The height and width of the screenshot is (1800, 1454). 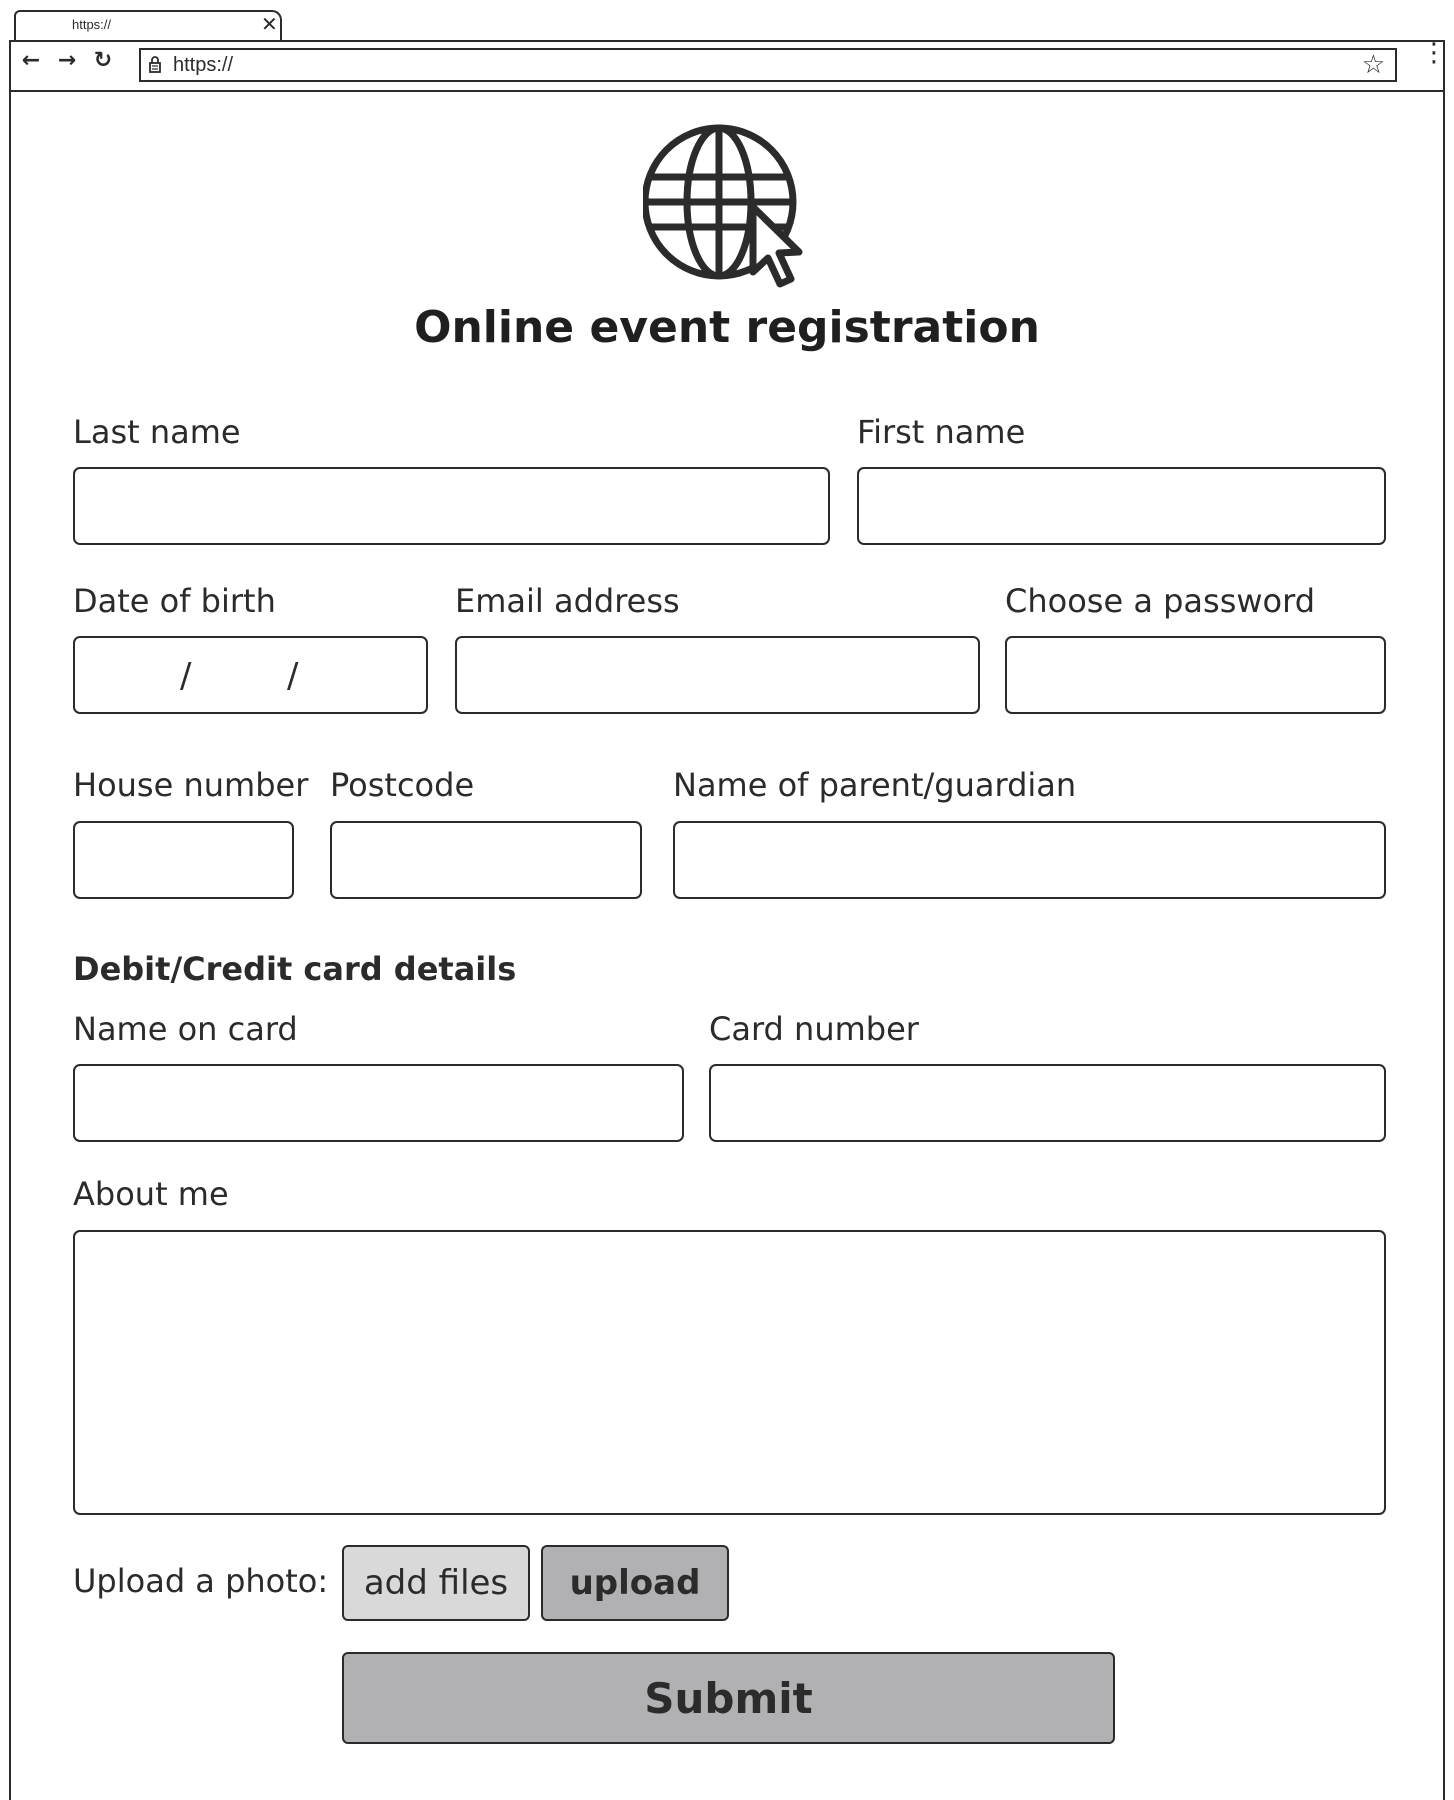 What do you see at coordinates (768, 65) in the screenshot?
I see `address-bar: https:// ☆` at bounding box center [768, 65].